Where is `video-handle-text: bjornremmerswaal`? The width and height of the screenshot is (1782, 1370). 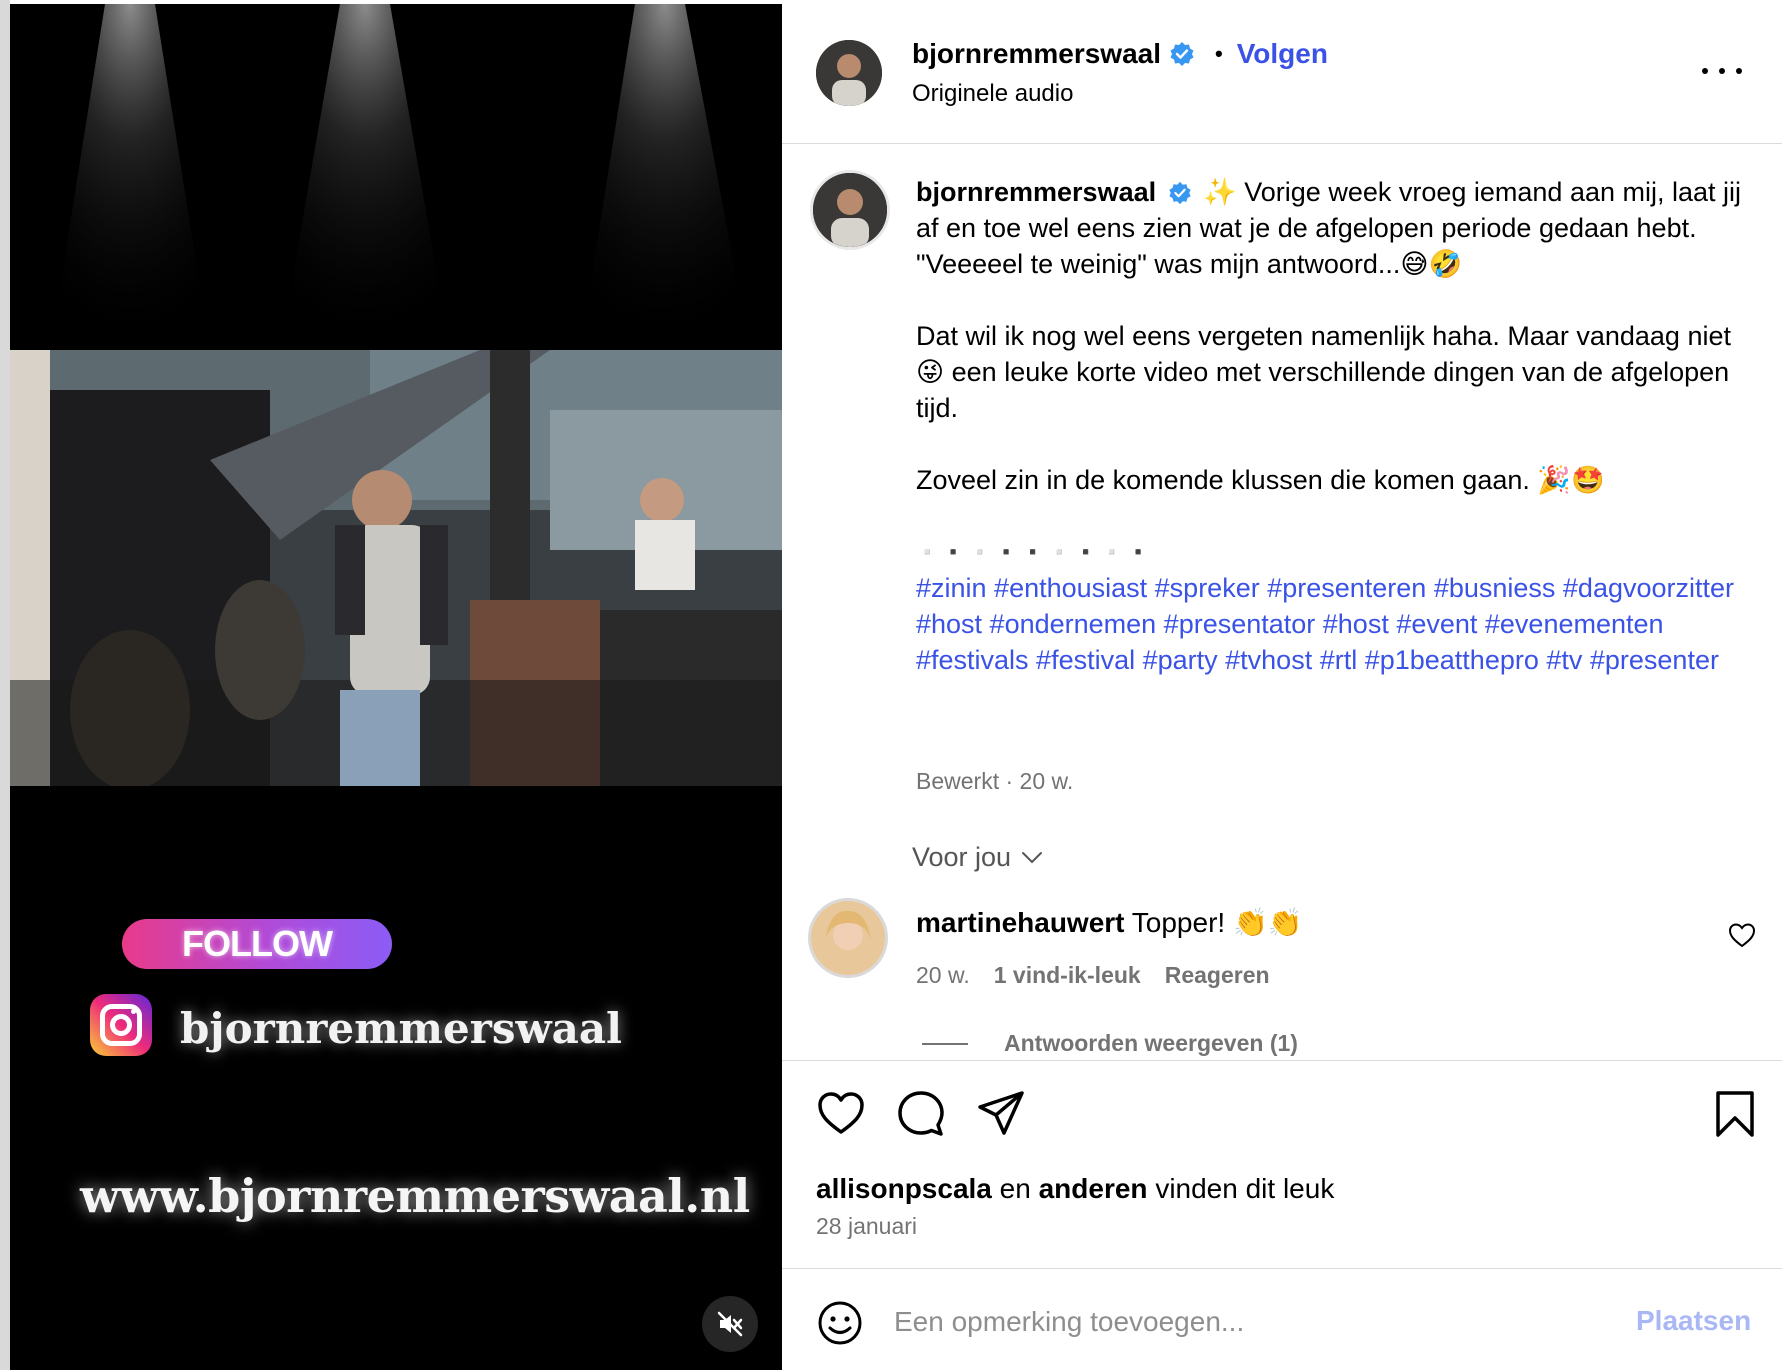
video-handle-text: bjornremmerswaal is located at coordinates (401, 1028).